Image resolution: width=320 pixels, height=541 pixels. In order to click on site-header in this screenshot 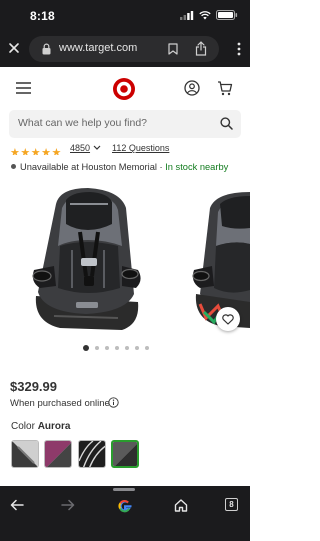, I will do `click(125, 89)`.